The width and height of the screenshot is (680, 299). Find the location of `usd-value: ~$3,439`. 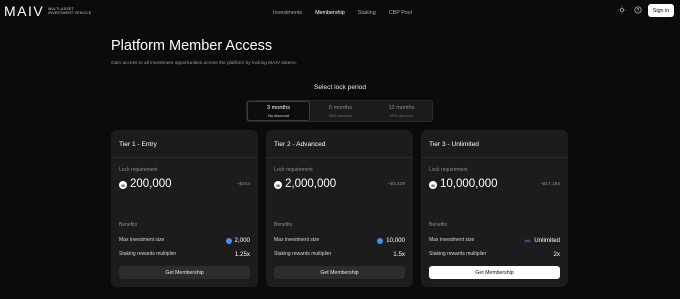

usd-value: ~$3,439 is located at coordinates (396, 184).